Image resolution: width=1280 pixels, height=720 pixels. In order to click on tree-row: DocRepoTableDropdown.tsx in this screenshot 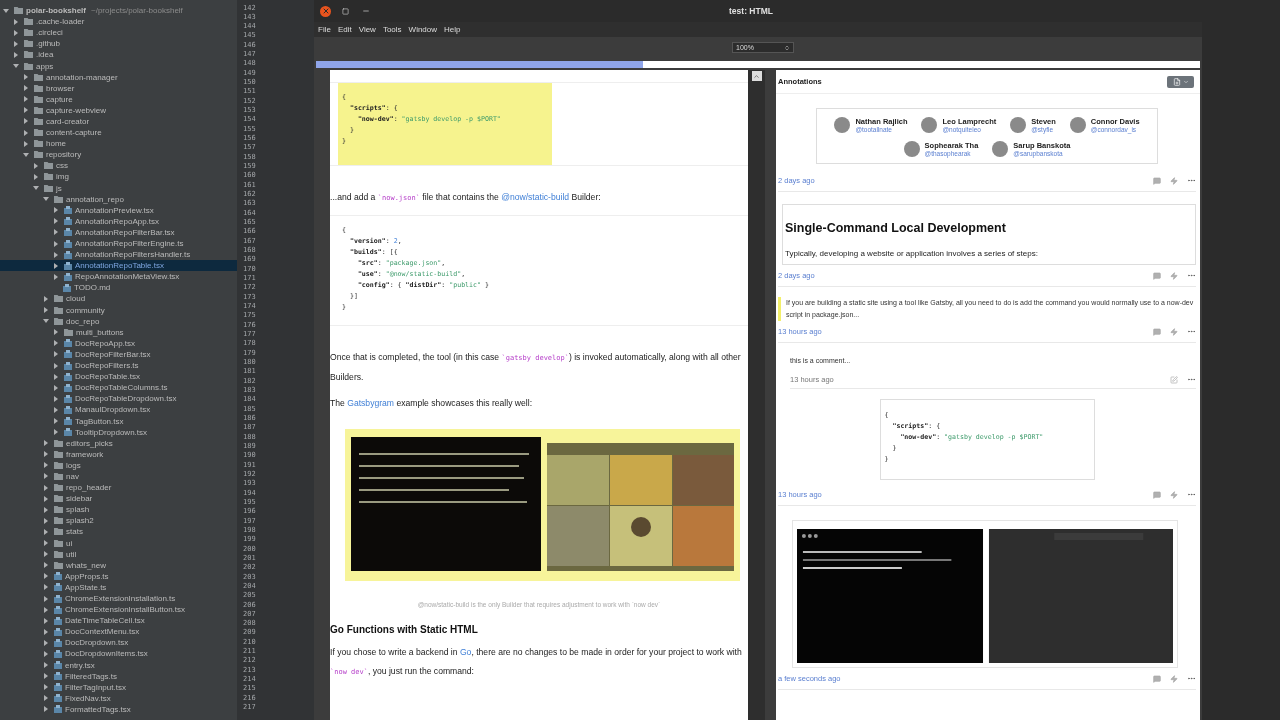, I will do `click(118, 399)`.